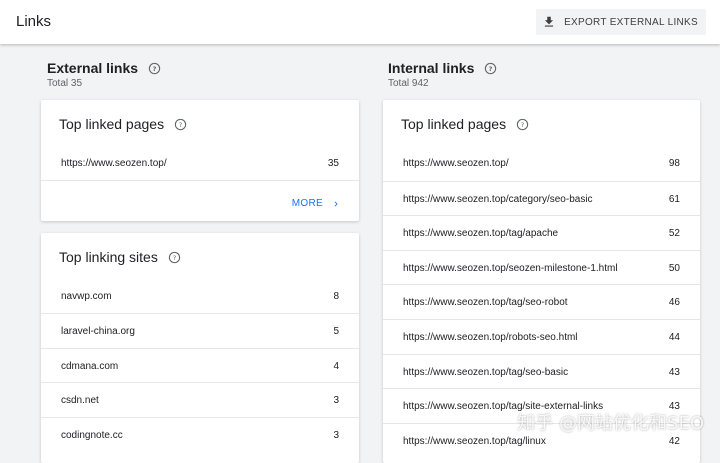 The width and height of the screenshot is (720, 463). Describe the element at coordinates (431, 68) in the screenshot. I see `internal-links-title: Internal links` at that location.